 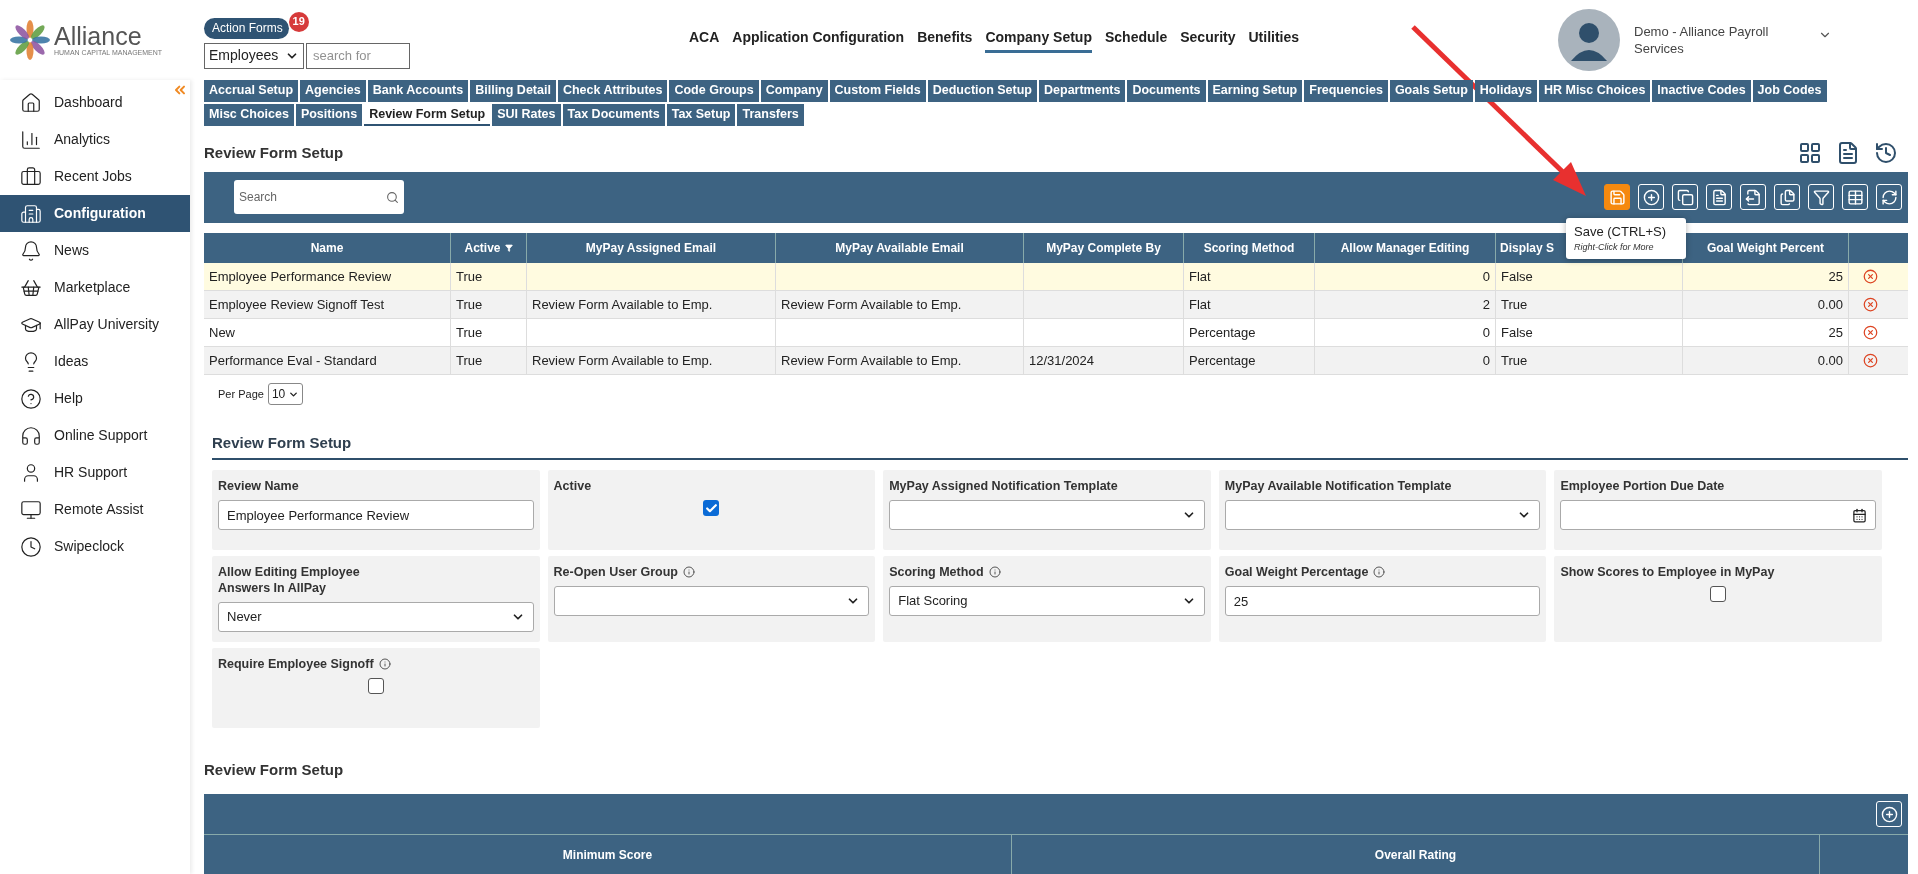 What do you see at coordinates (1701, 91) in the screenshot?
I see `tab: Inactive Codes` at bounding box center [1701, 91].